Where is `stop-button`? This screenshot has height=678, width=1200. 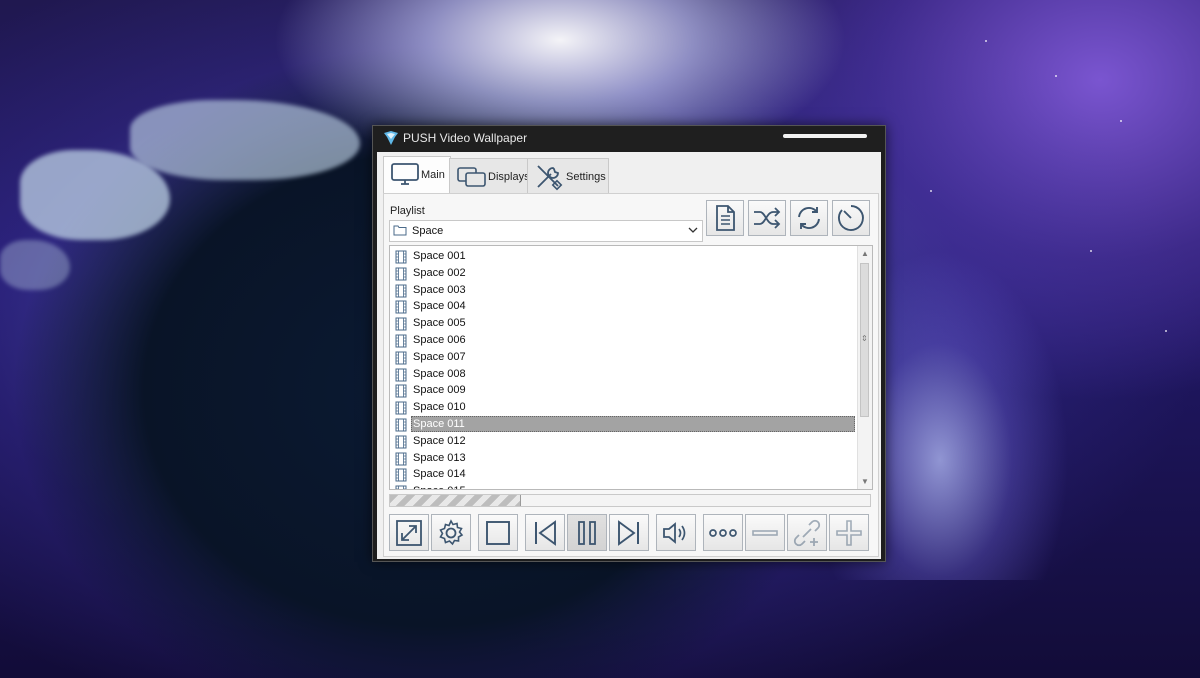
stop-button is located at coordinates (498, 532).